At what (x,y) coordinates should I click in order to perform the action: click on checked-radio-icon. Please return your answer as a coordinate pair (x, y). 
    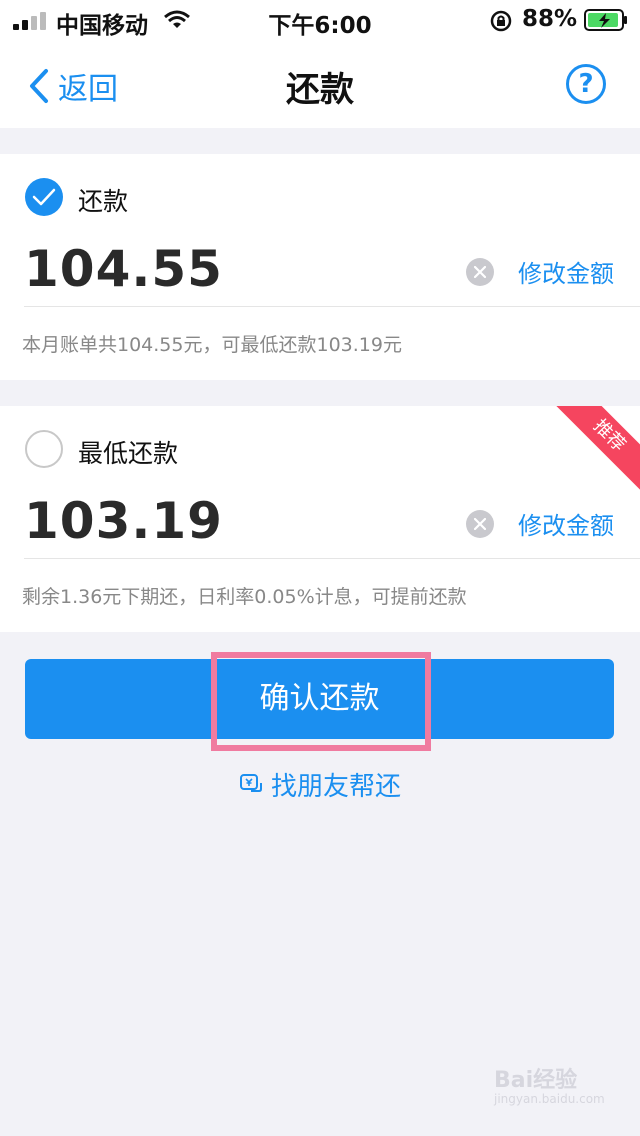
    Looking at the image, I should click on (44, 197).